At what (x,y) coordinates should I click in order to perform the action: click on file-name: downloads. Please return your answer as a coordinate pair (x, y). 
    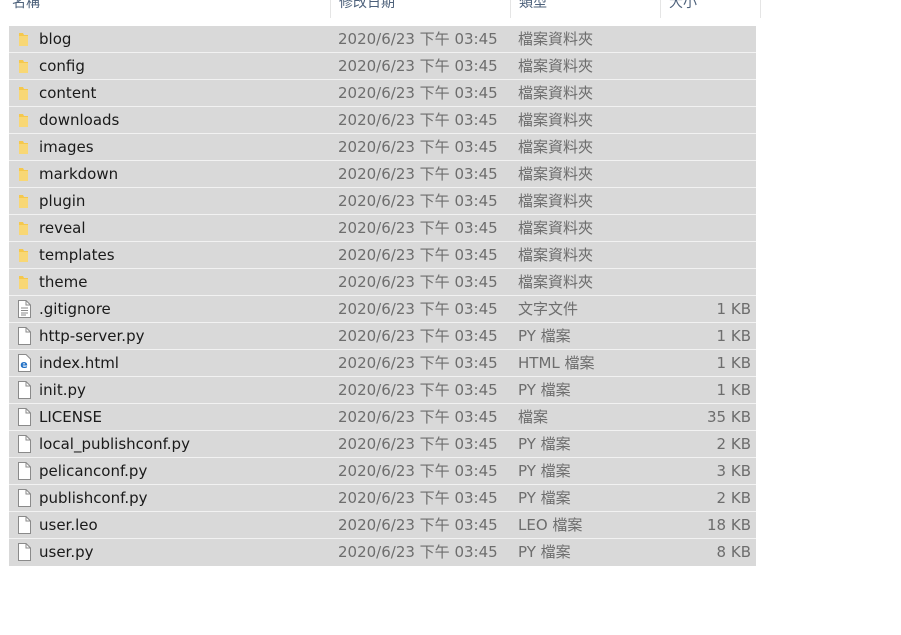
    Looking at the image, I should click on (79, 120).